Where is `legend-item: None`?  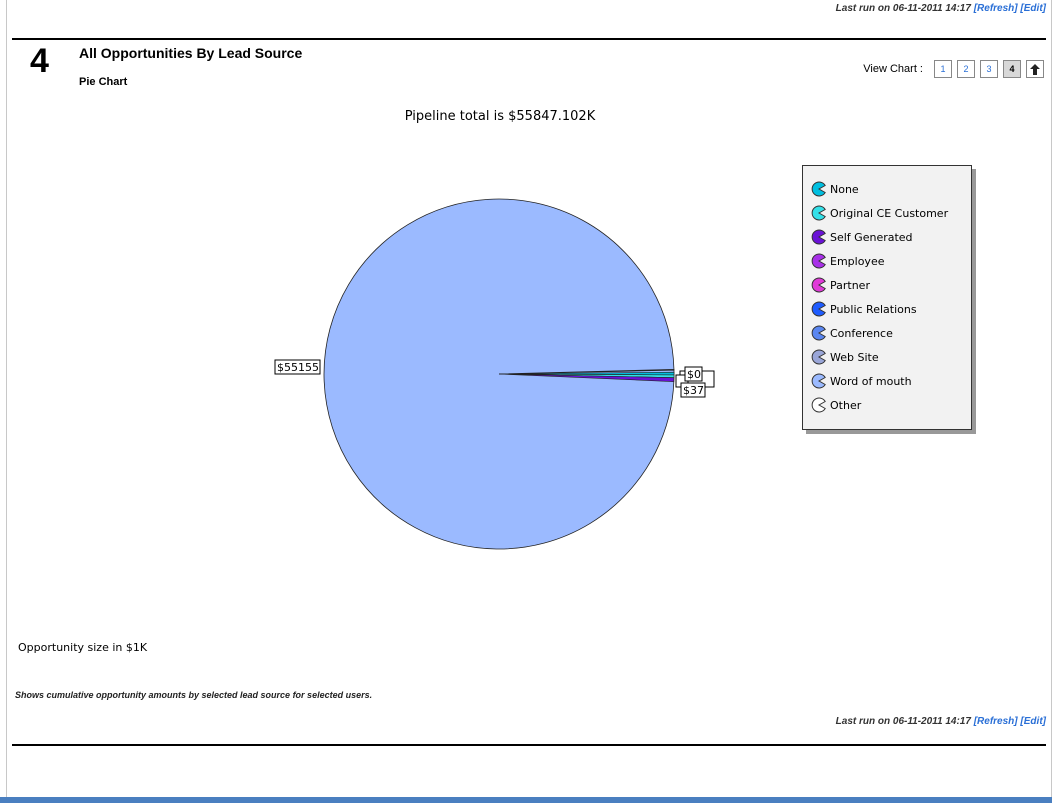
legend-item: None is located at coordinates (835, 189).